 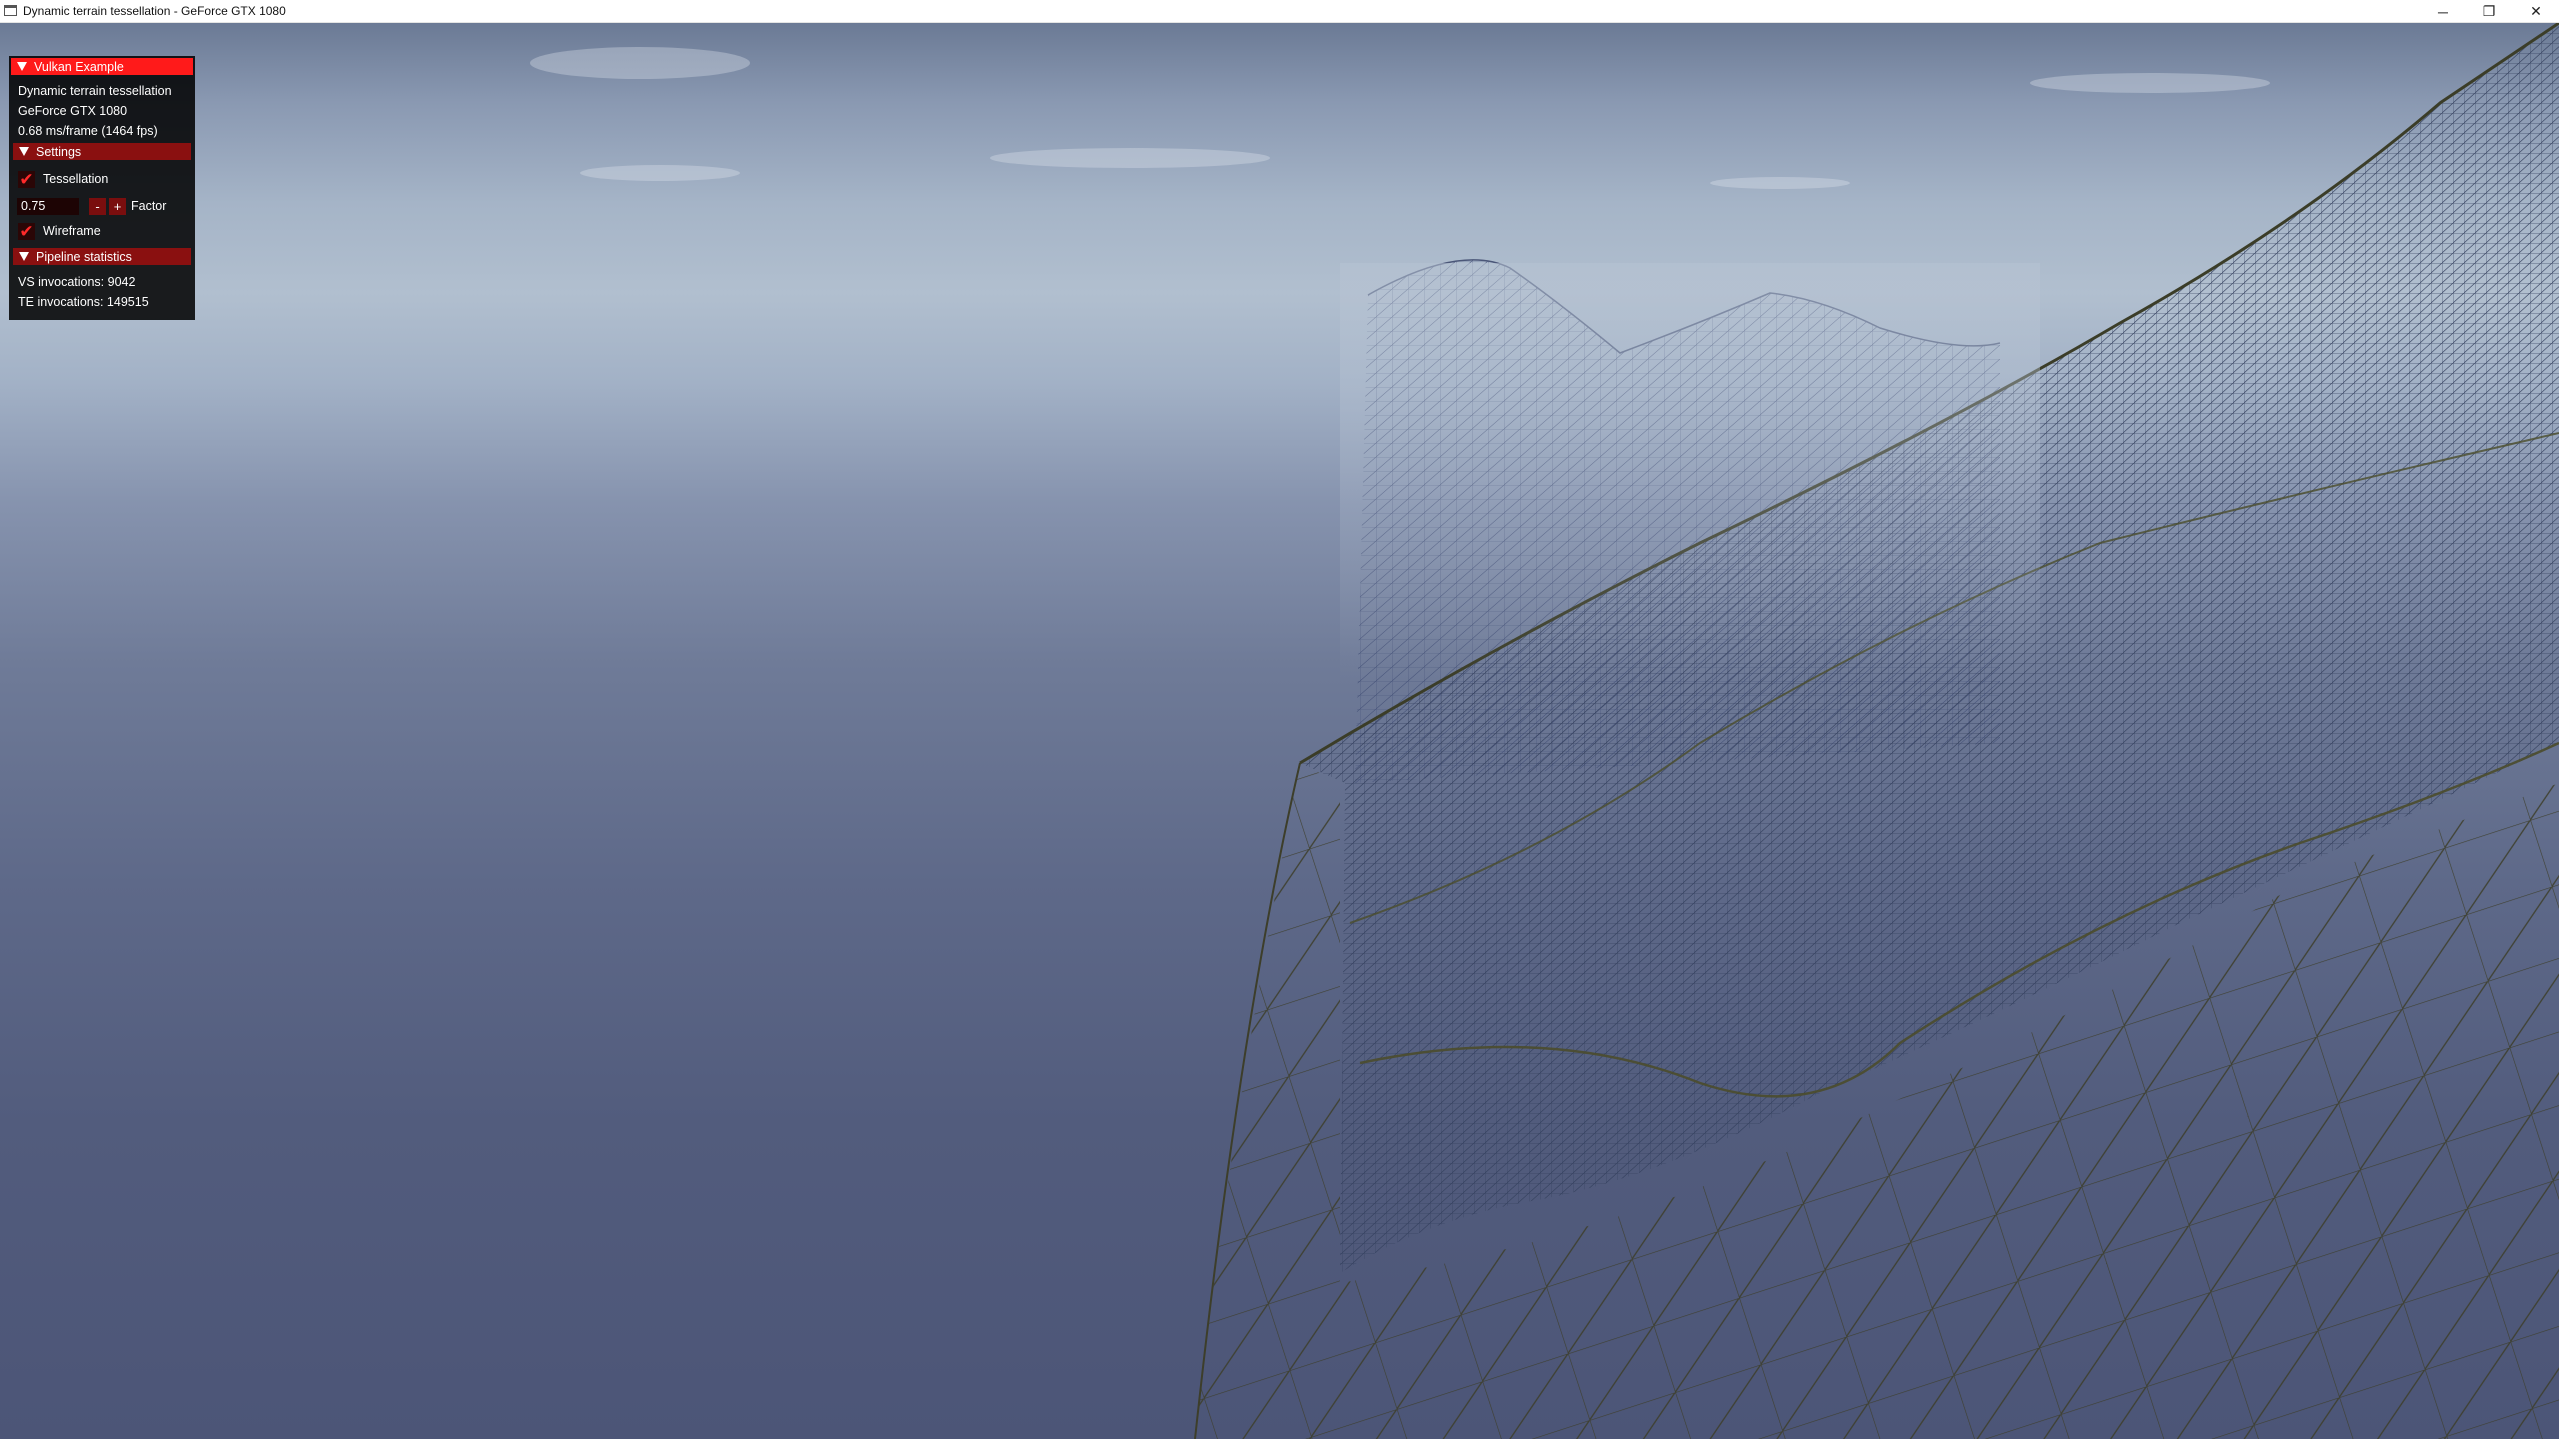 I want to click on close-button: ✕, so click(x=2536, y=11).